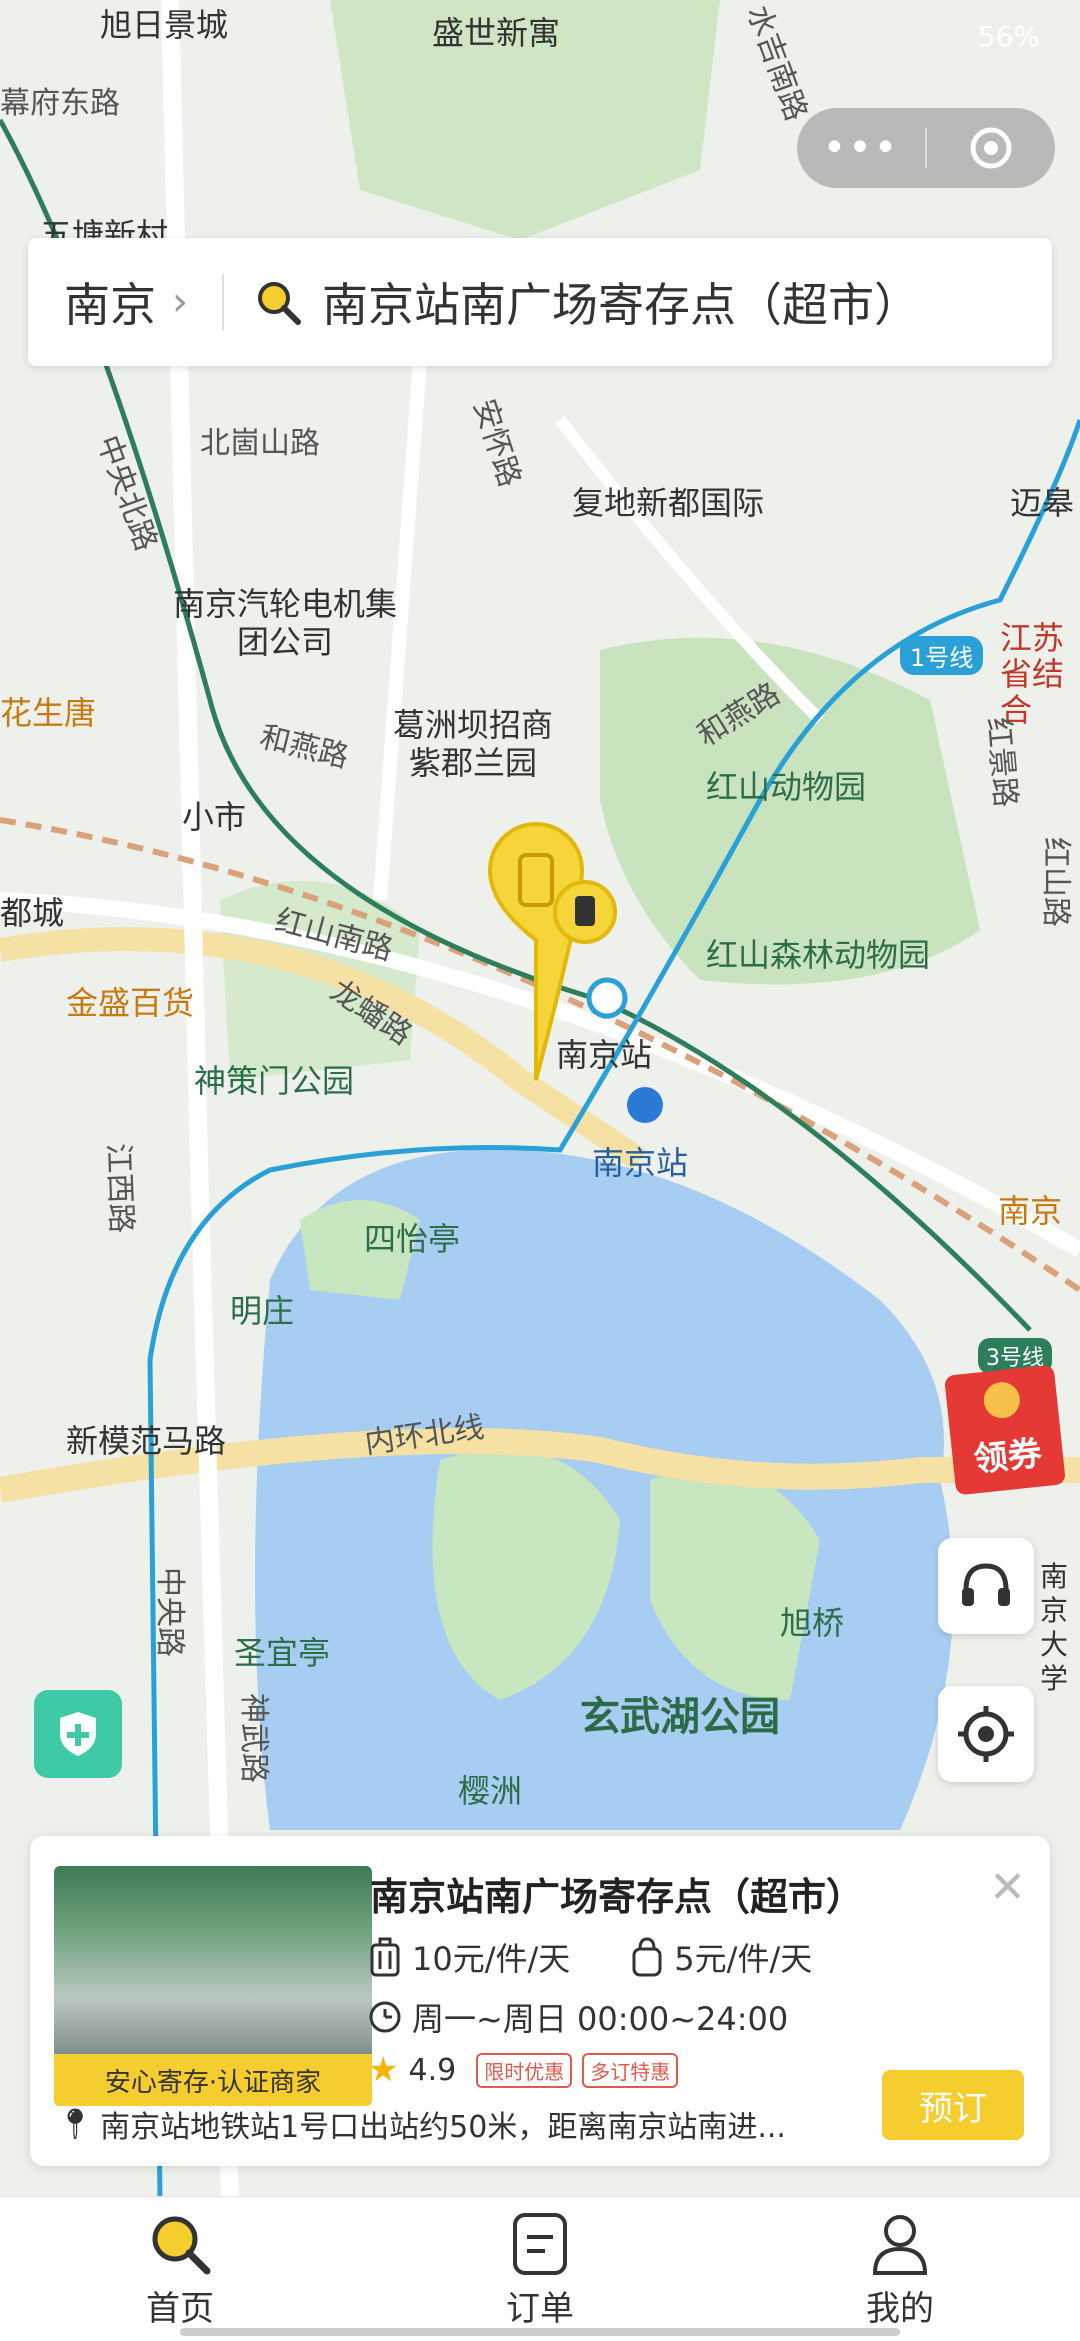  I want to click on bag-icon, so click(647, 1957).